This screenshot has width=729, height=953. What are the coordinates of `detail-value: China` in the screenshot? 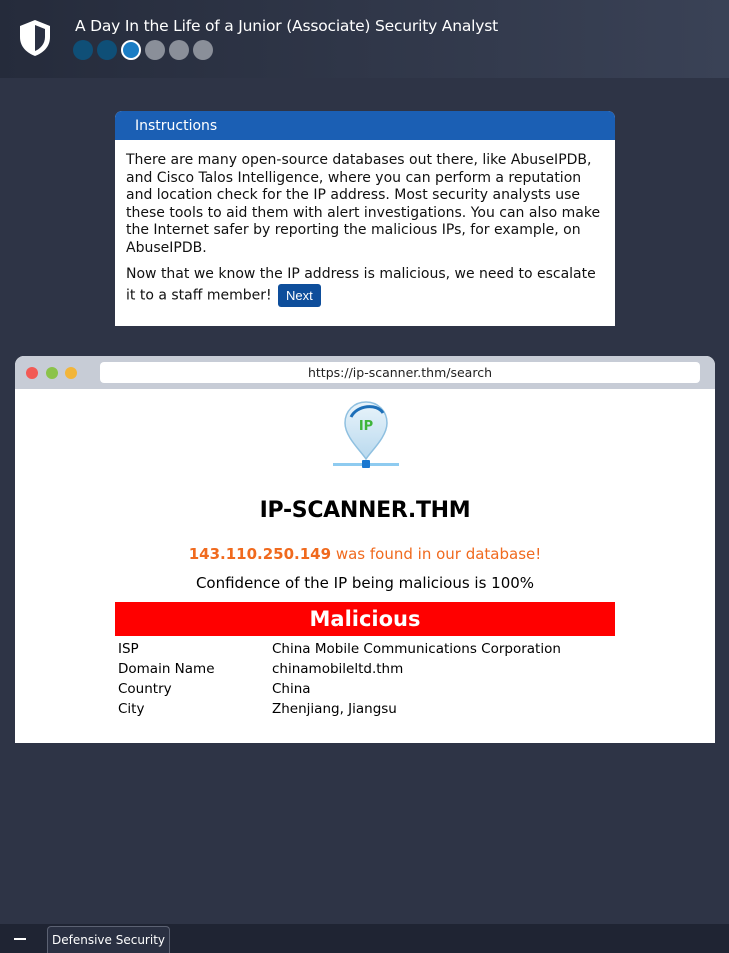 It's located at (291, 689).